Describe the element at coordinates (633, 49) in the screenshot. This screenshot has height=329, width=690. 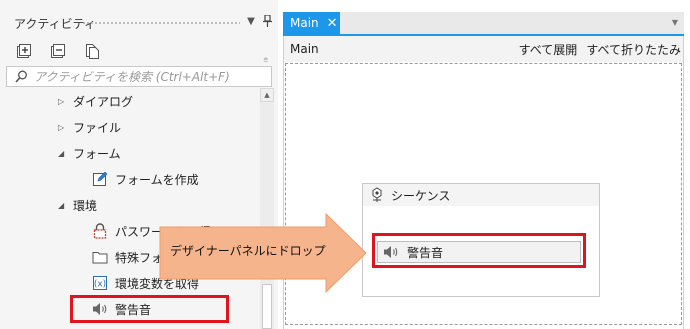
I see `collapse-all-link: すべて折りたたみ` at that location.